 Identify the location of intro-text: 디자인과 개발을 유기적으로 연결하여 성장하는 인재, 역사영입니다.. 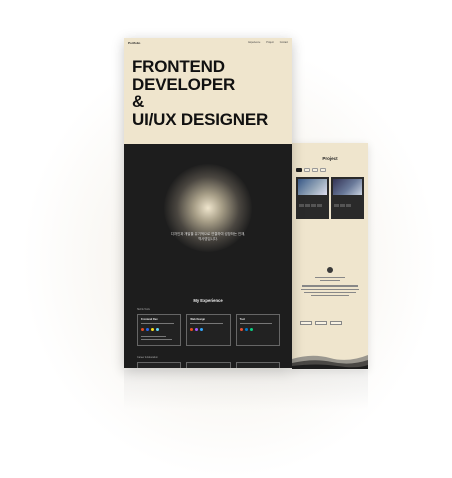
(208, 237).